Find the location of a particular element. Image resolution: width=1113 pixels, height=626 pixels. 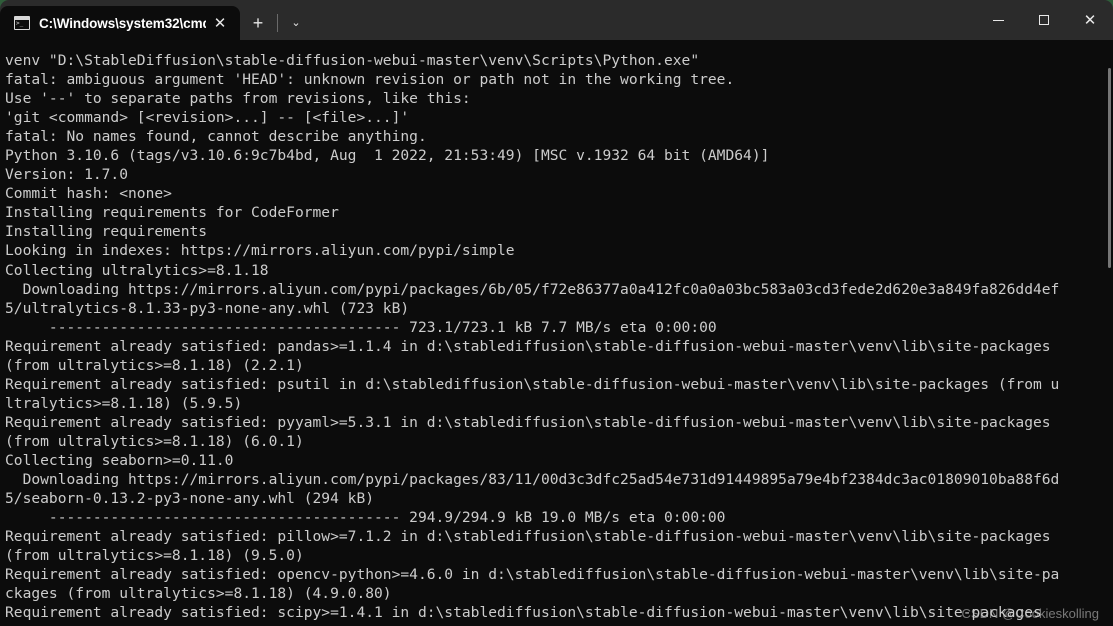

terminal-line: Commit hash: <none> is located at coordinates (88, 194).